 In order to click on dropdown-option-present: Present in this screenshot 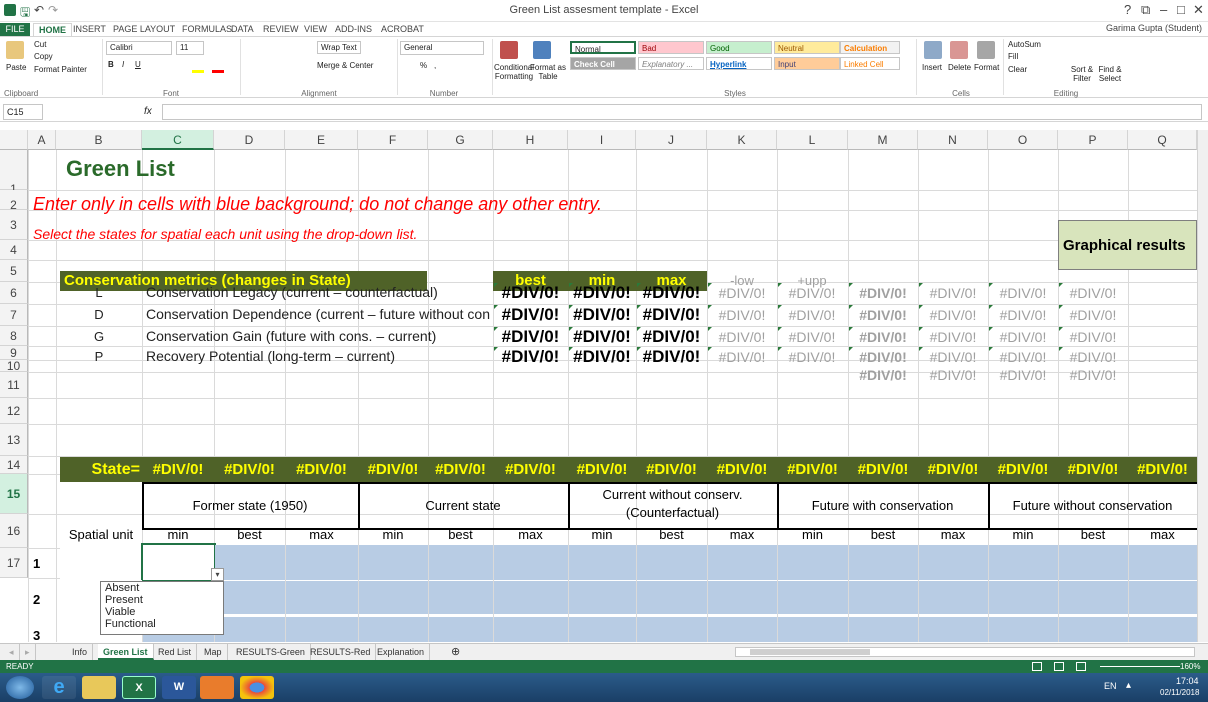, I will do `click(162, 600)`.